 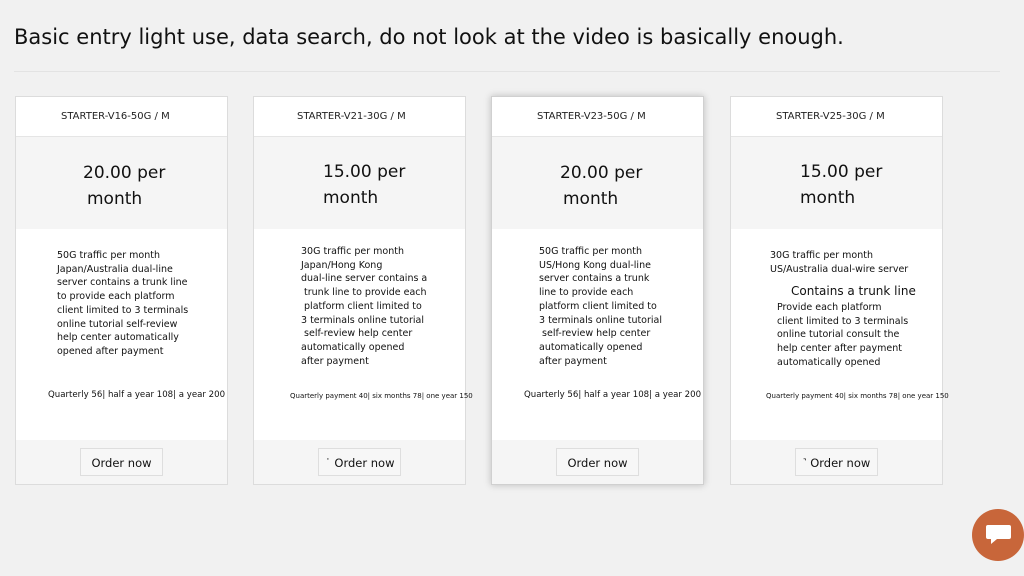 I want to click on plan-title: STARTER-V21-30G / M, so click(x=359, y=117).